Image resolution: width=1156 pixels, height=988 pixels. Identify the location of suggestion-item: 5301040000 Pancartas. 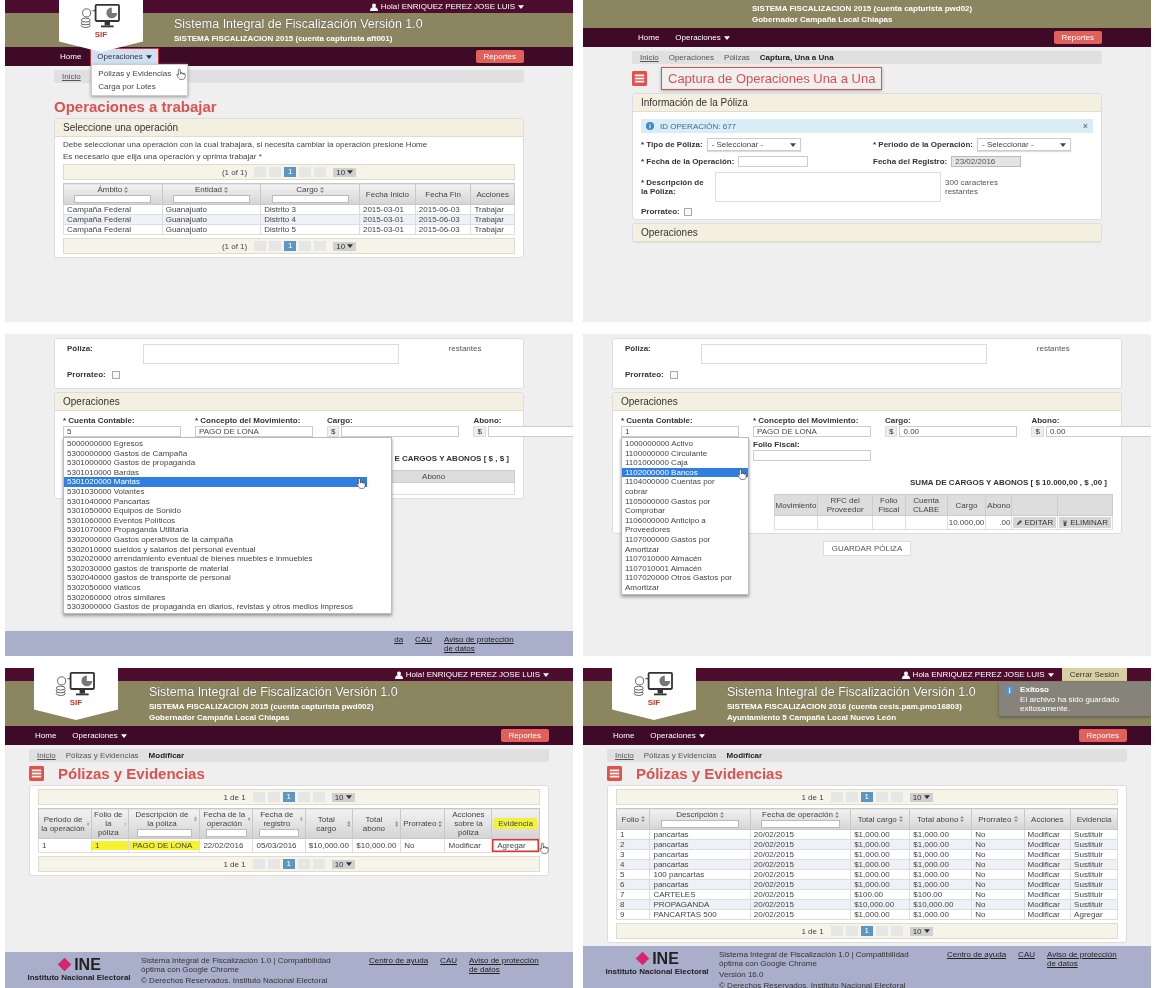
(215, 501).